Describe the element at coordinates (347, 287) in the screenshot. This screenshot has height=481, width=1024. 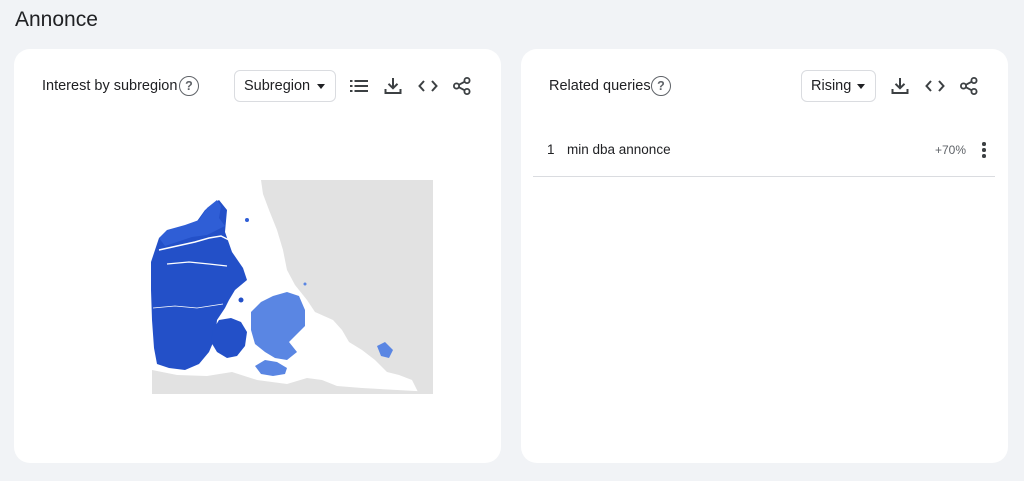
I see `map-region-sweden` at that location.